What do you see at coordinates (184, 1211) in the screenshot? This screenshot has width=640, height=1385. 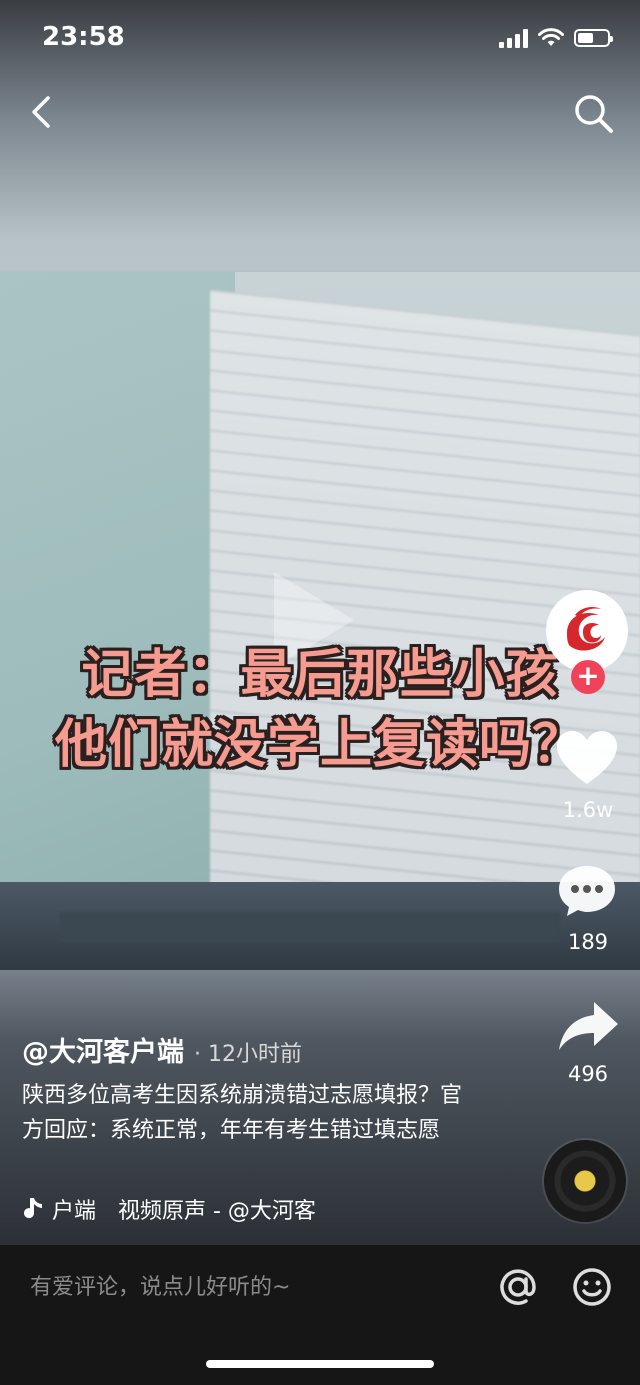 I see `music-title: 户端 视频原声 - @大河客` at bounding box center [184, 1211].